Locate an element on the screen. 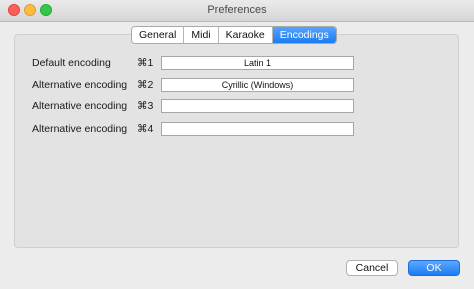 The width and height of the screenshot is (474, 289). default-encoding-field: Latin 1 is located at coordinates (257, 63).